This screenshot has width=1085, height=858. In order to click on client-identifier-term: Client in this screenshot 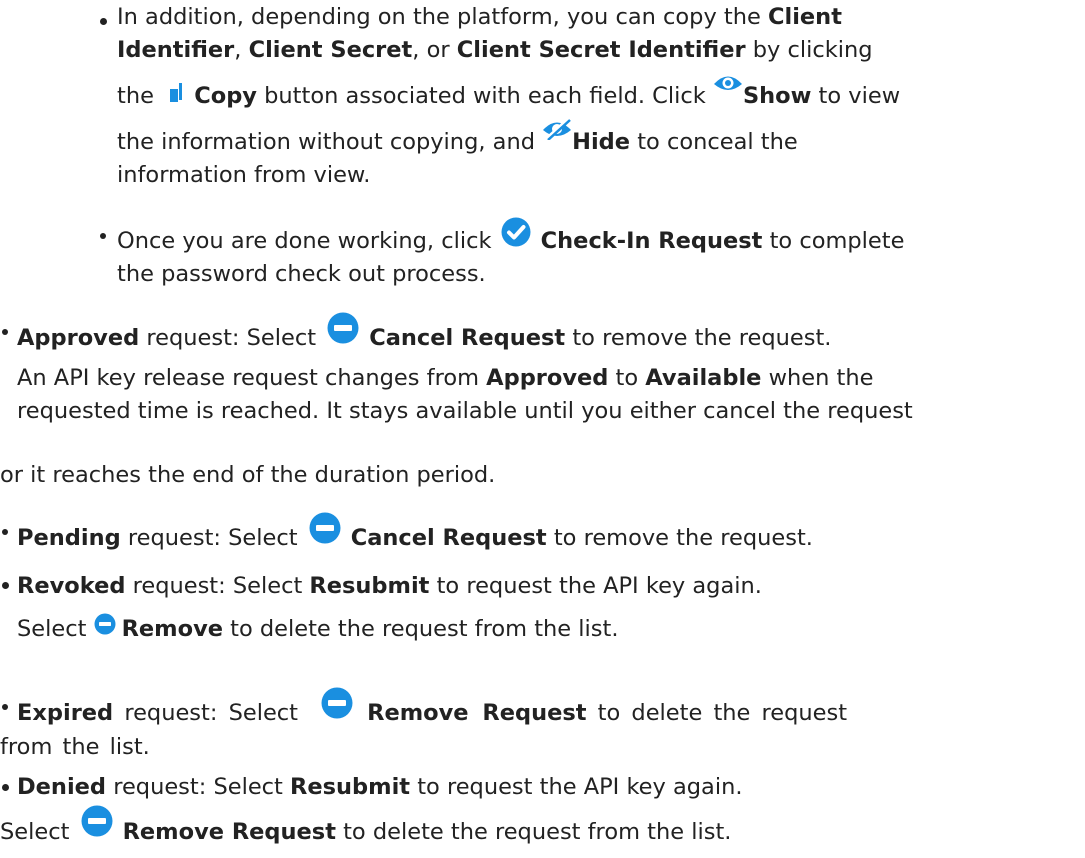, I will do `click(804, 17)`.